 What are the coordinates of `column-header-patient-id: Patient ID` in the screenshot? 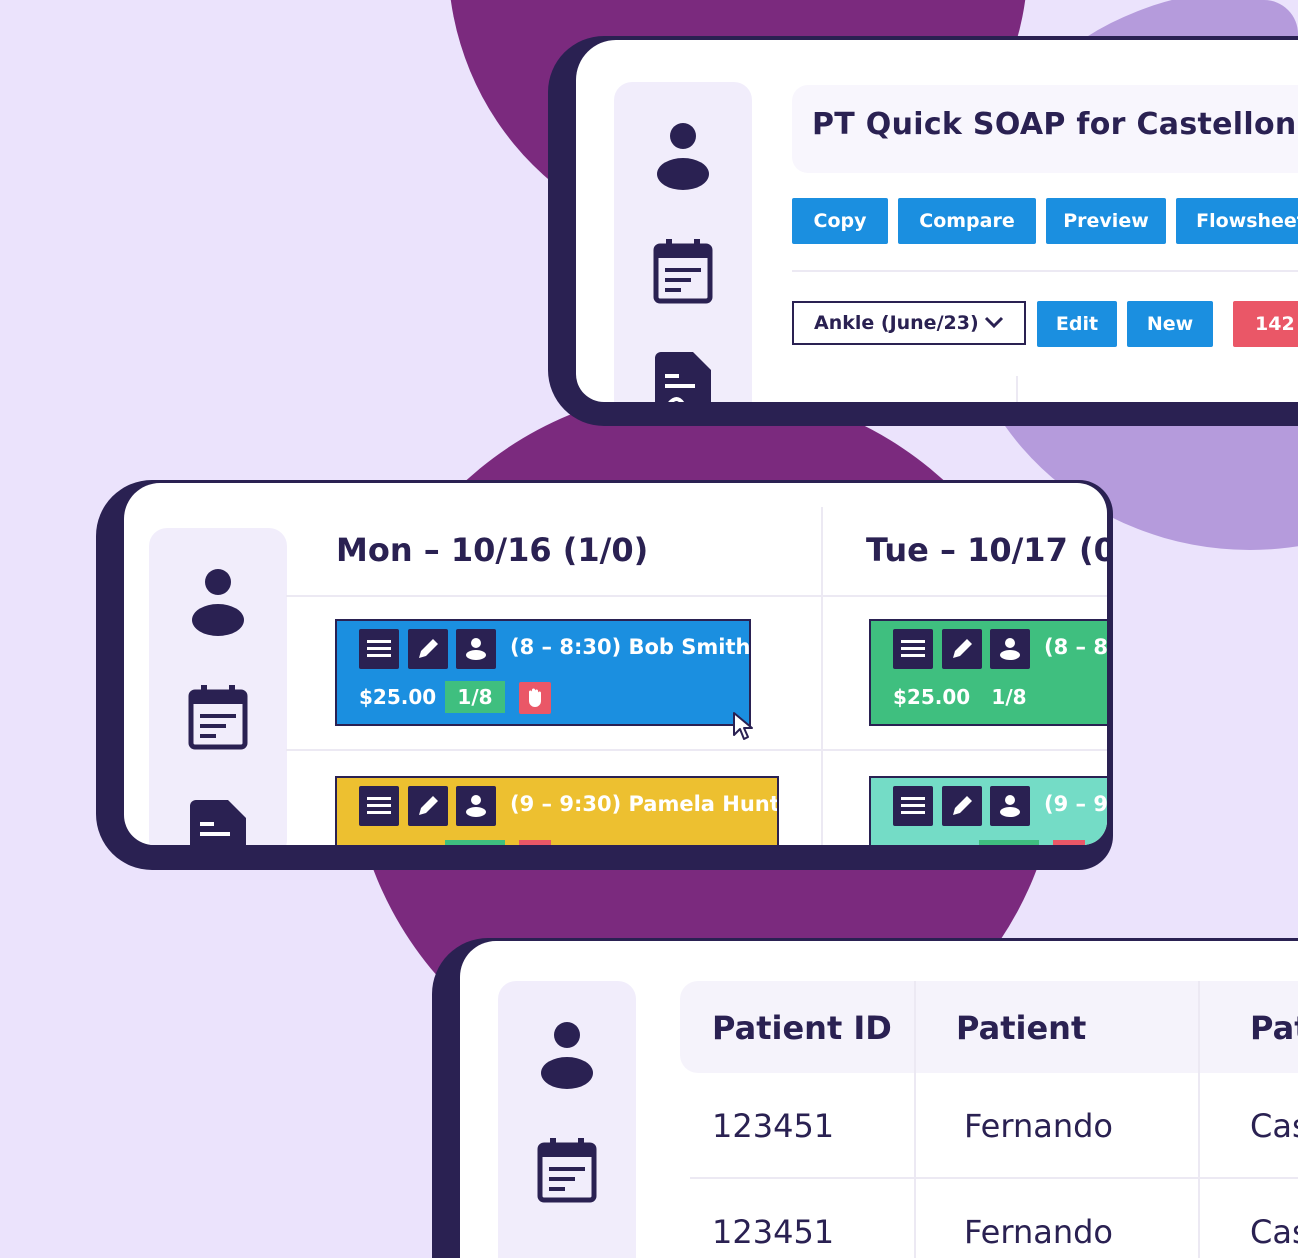 It's located at (802, 1028).